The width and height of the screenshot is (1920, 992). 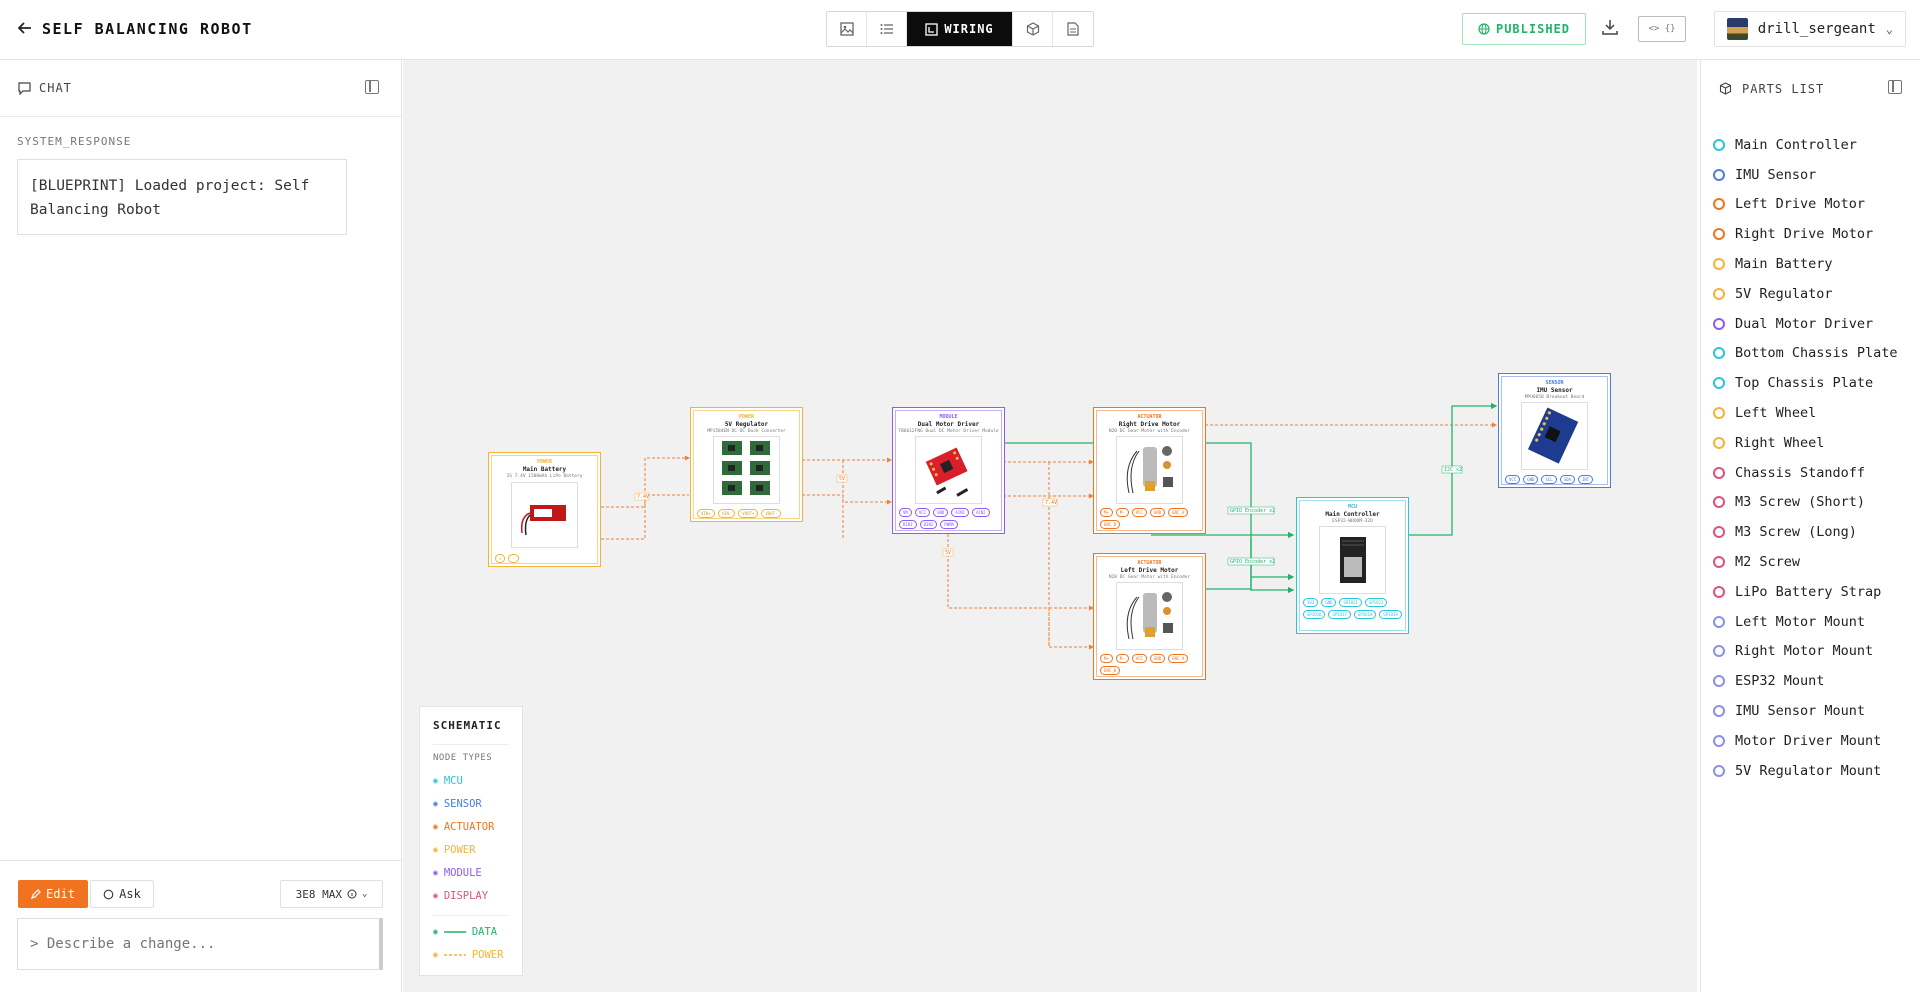 What do you see at coordinates (1783, 88) in the screenshot?
I see `parts-title: PARTS LIST` at bounding box center [1783, 88].